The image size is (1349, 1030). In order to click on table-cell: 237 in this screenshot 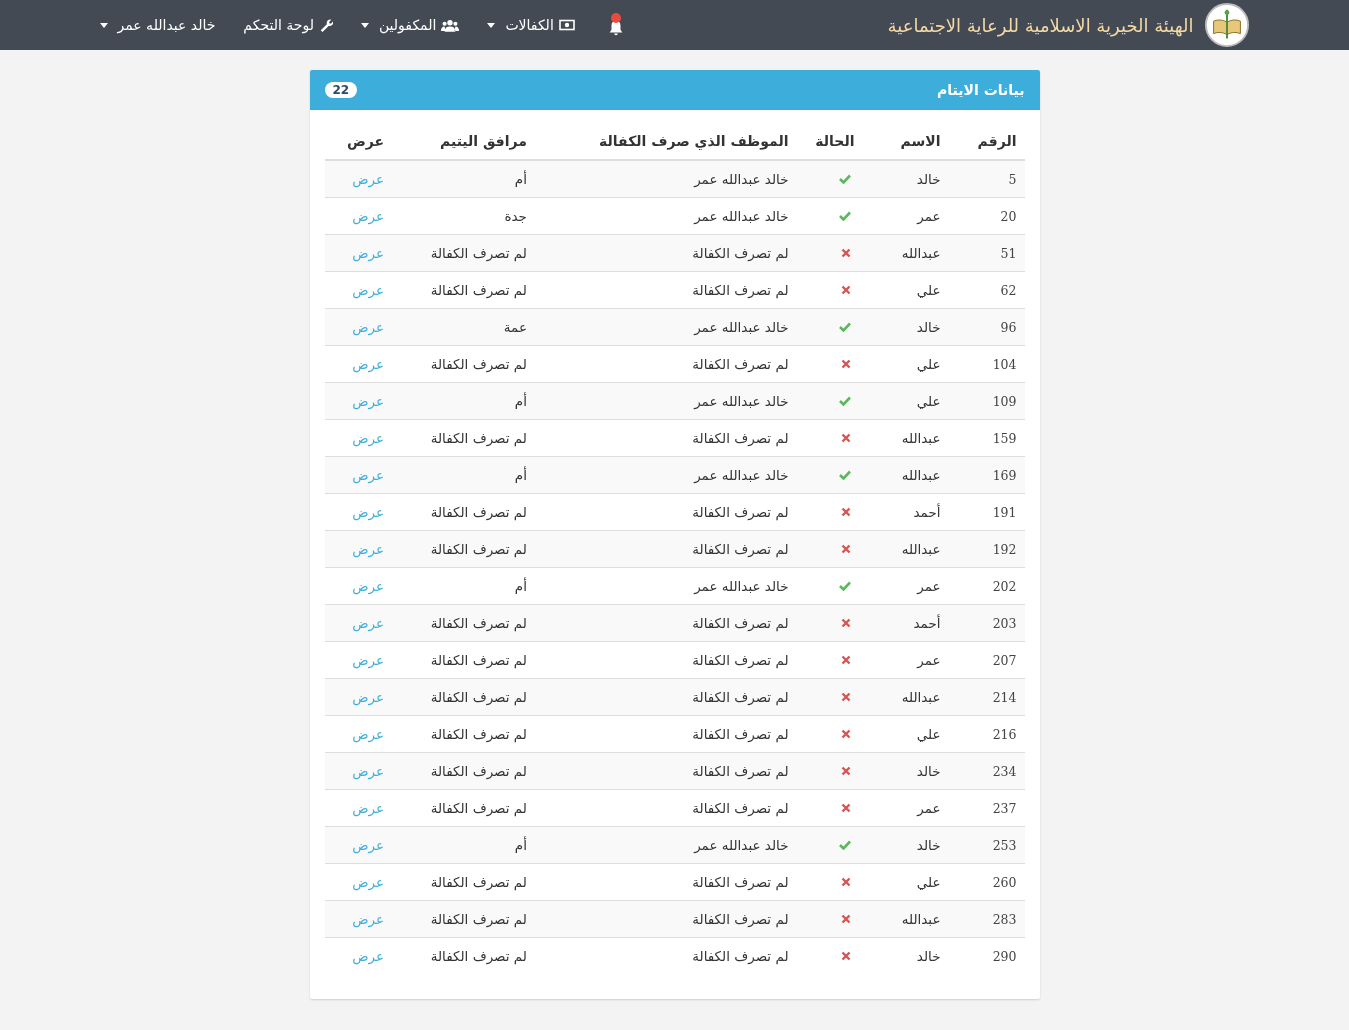, I will do `click(986, 808)`.